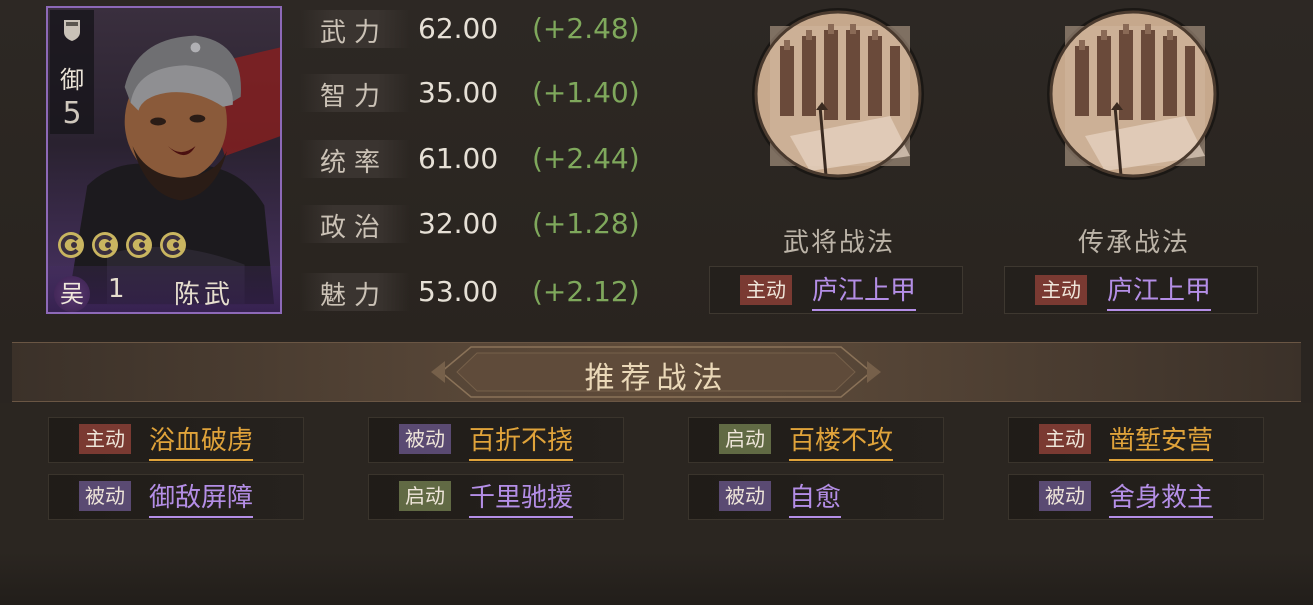 Image resolution: width=1313 pixels, height=605 pixels. Describe the element at coordinates (1133, 243) in the screenshot. I see `inherit-skill-caption: 传承战法` at that location.